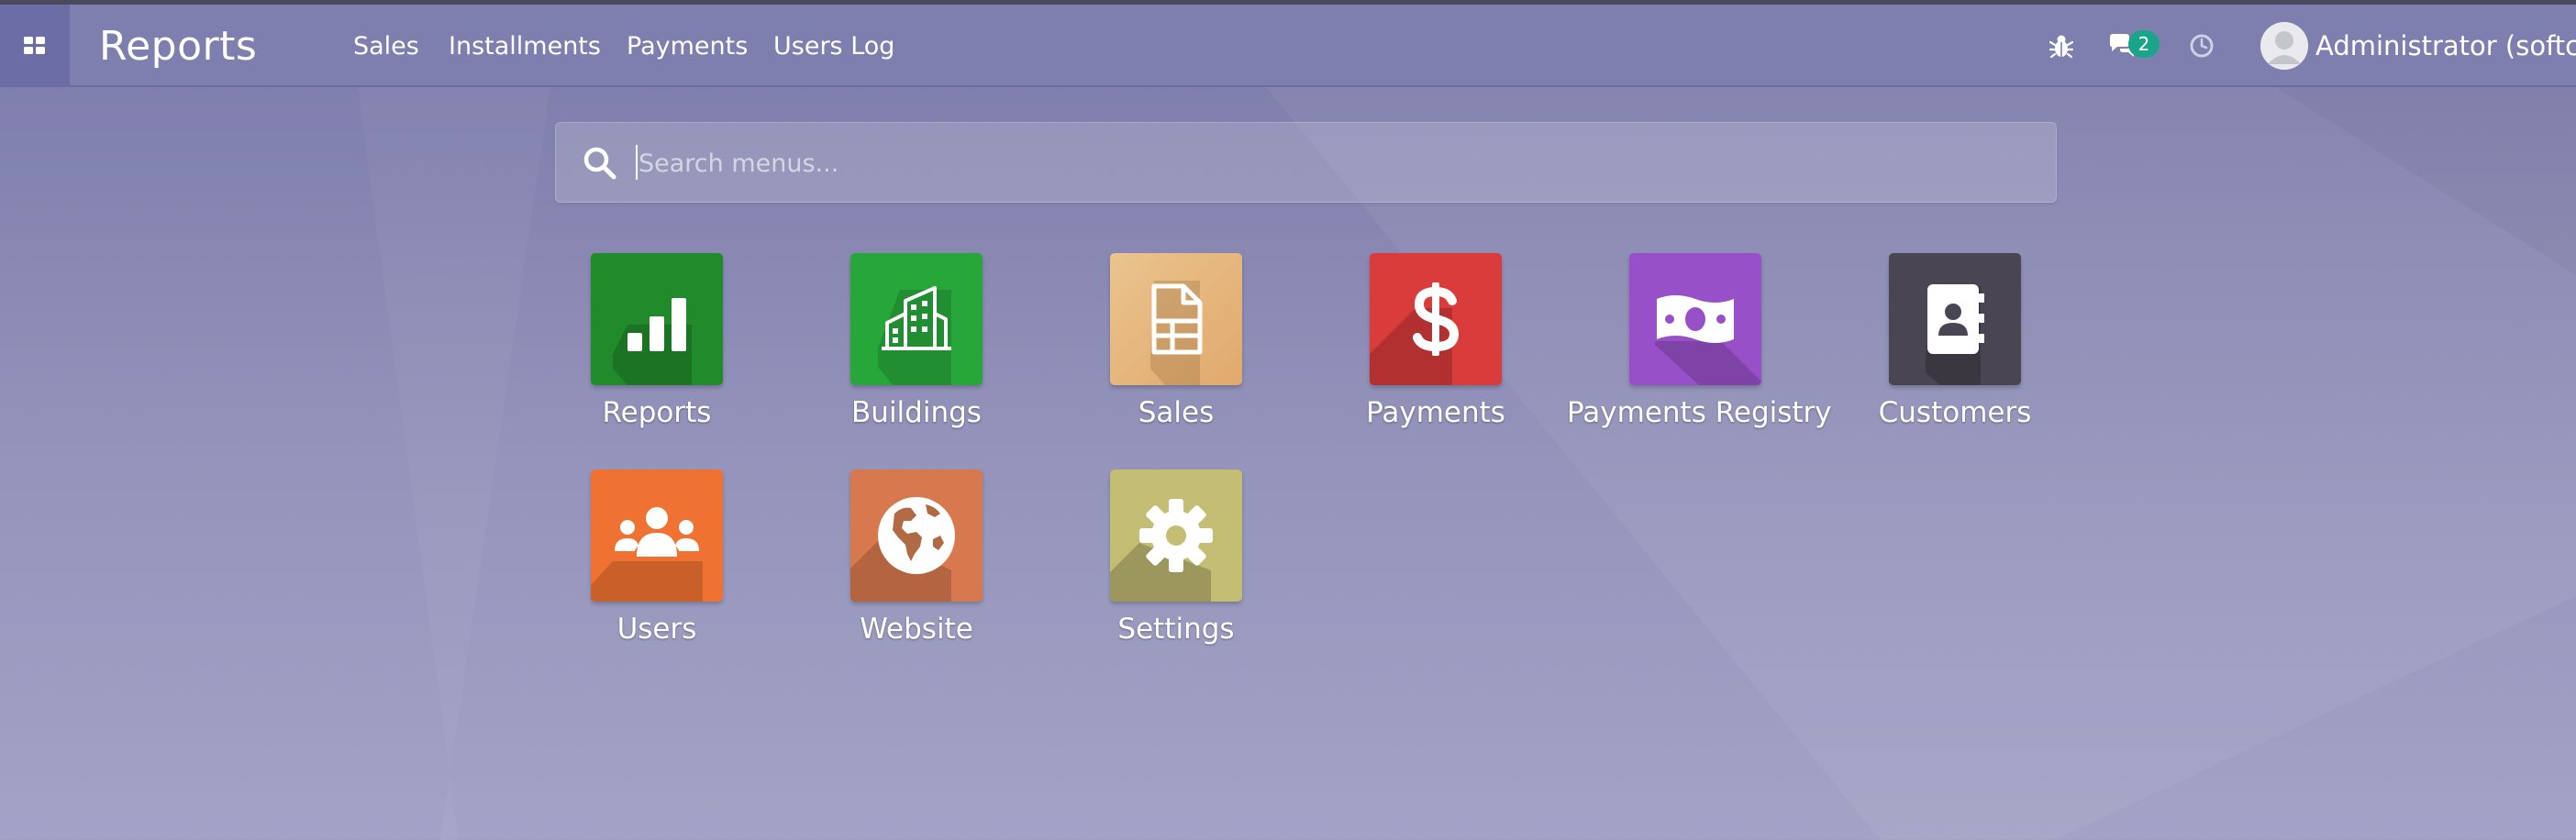  Describe the element at coordinates (2445, 45) in the screenshot. I see `user-name: Administrator (softcod` at that location.